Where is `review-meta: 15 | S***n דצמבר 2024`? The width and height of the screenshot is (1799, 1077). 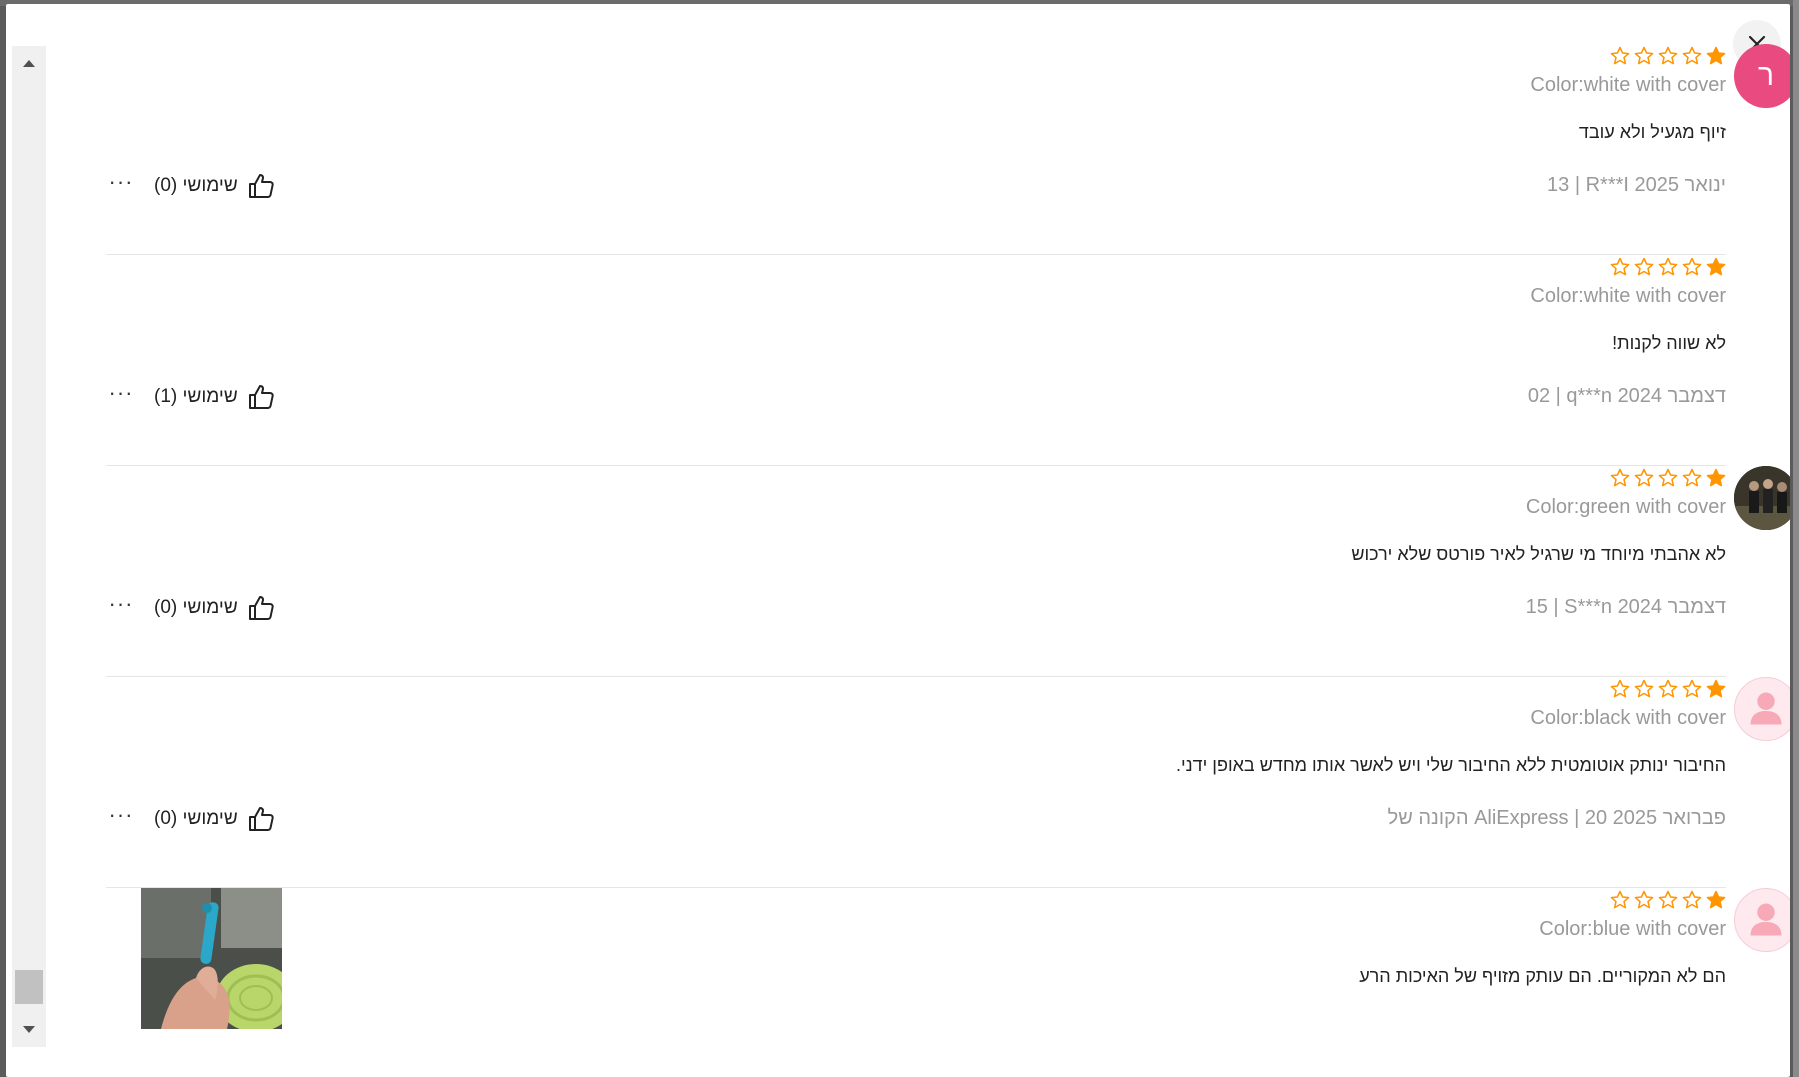
review-meta: 15 | S***n דצמבר 2024 is located at coordinates (1625, 607).